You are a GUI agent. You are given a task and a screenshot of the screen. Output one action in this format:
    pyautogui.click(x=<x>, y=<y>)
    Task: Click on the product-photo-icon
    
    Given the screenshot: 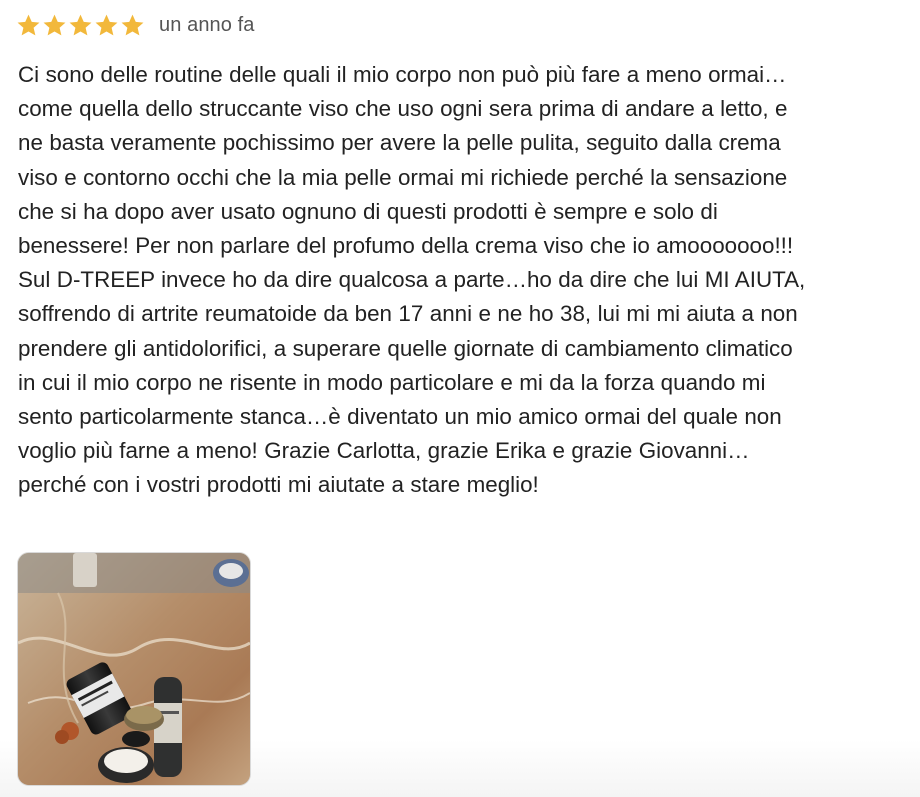 What is the action you would take?
    pyautogui.click(x=134, y=669)
    